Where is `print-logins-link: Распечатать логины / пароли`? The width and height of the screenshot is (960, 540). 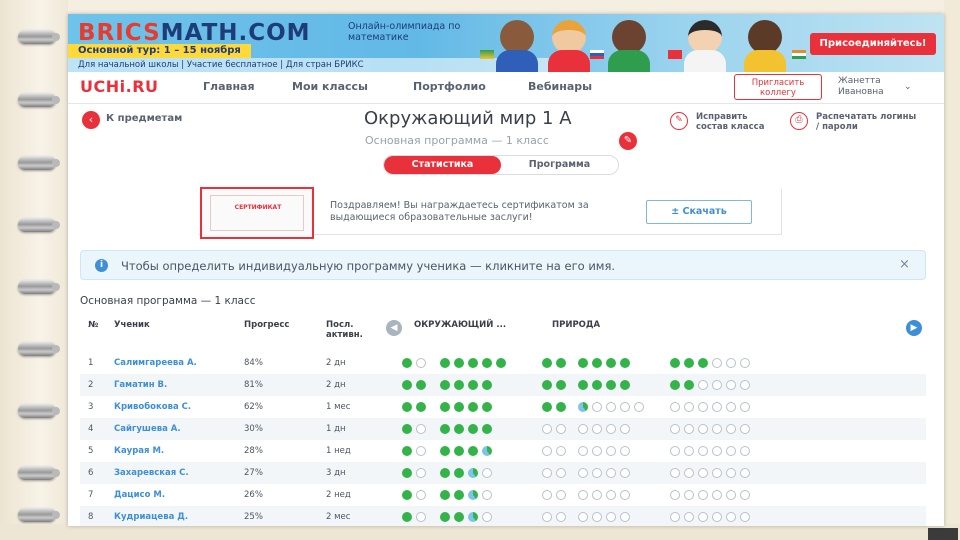 print-logins-link: Распечатать логины / пароли is located at coordinates (868, 122).